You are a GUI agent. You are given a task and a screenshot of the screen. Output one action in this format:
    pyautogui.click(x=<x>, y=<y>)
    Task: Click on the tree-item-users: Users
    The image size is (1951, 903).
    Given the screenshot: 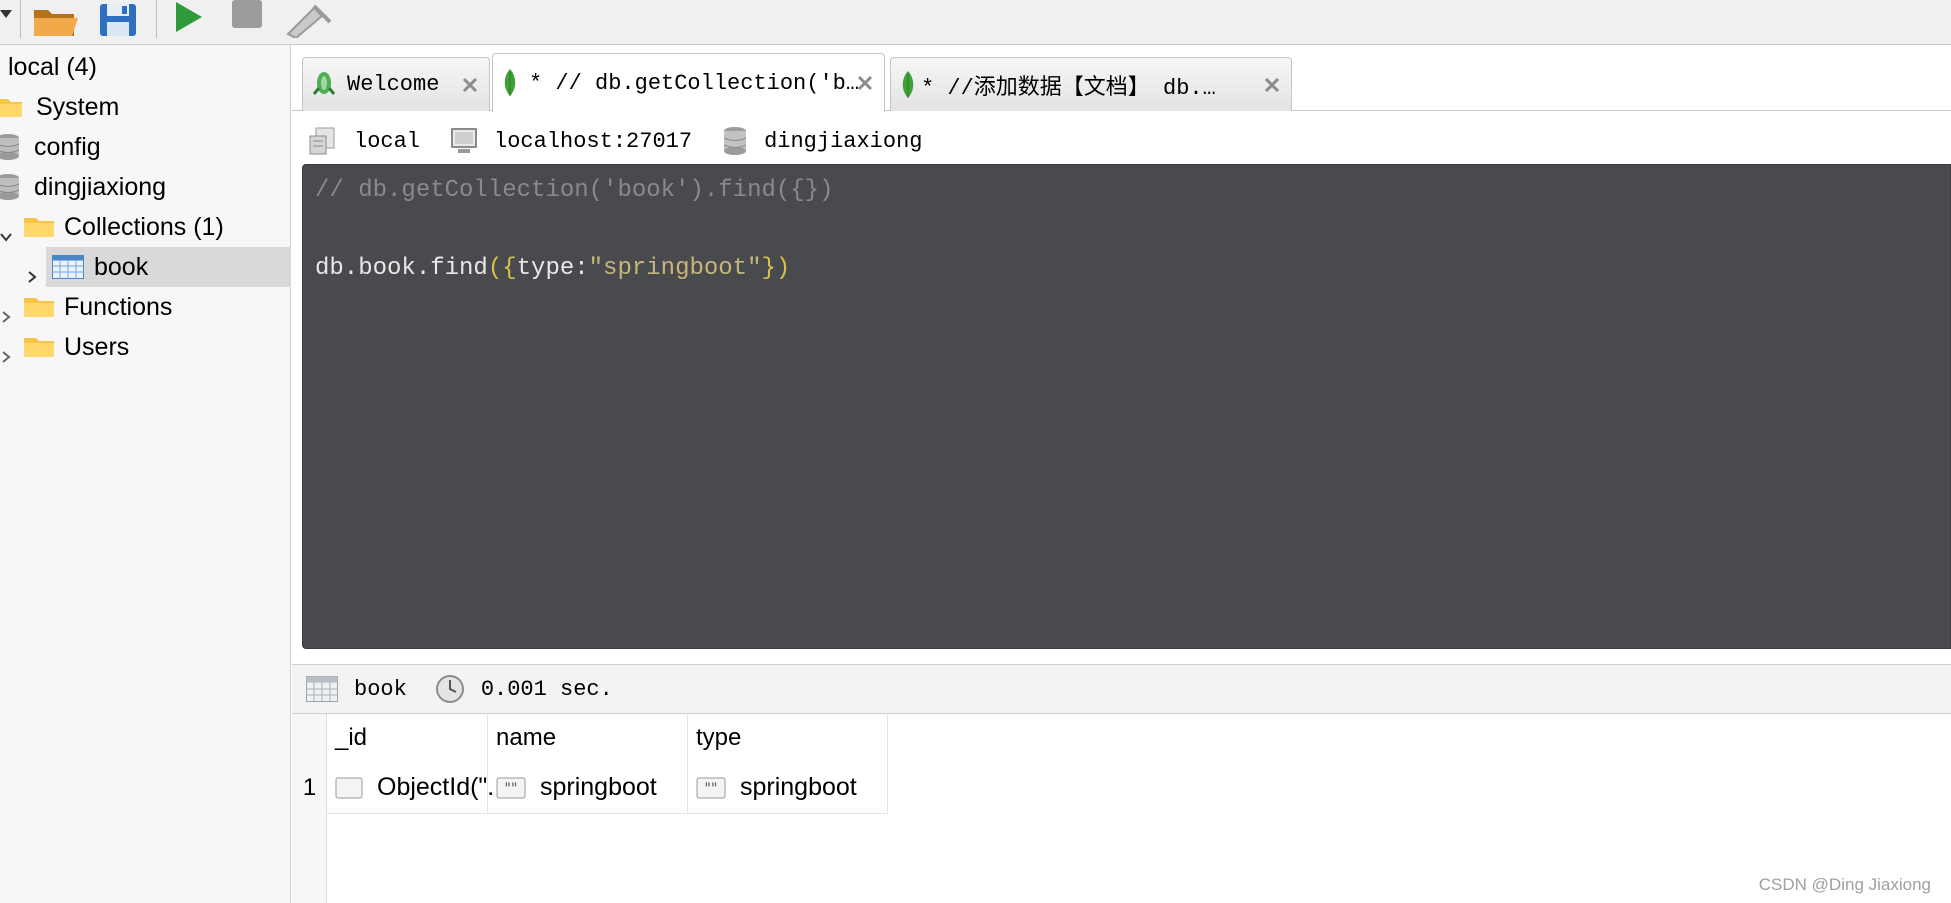 What is the action you would take?
    pyautogui.click(x=145, y=347)
    